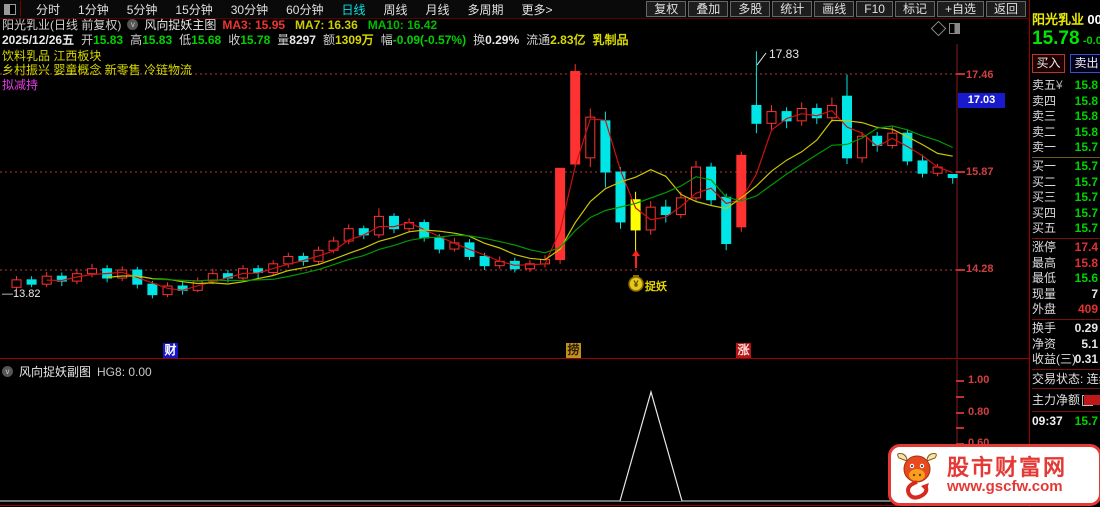  I want to click on ask-row: 卖三 15.8, so click(1066, 117).